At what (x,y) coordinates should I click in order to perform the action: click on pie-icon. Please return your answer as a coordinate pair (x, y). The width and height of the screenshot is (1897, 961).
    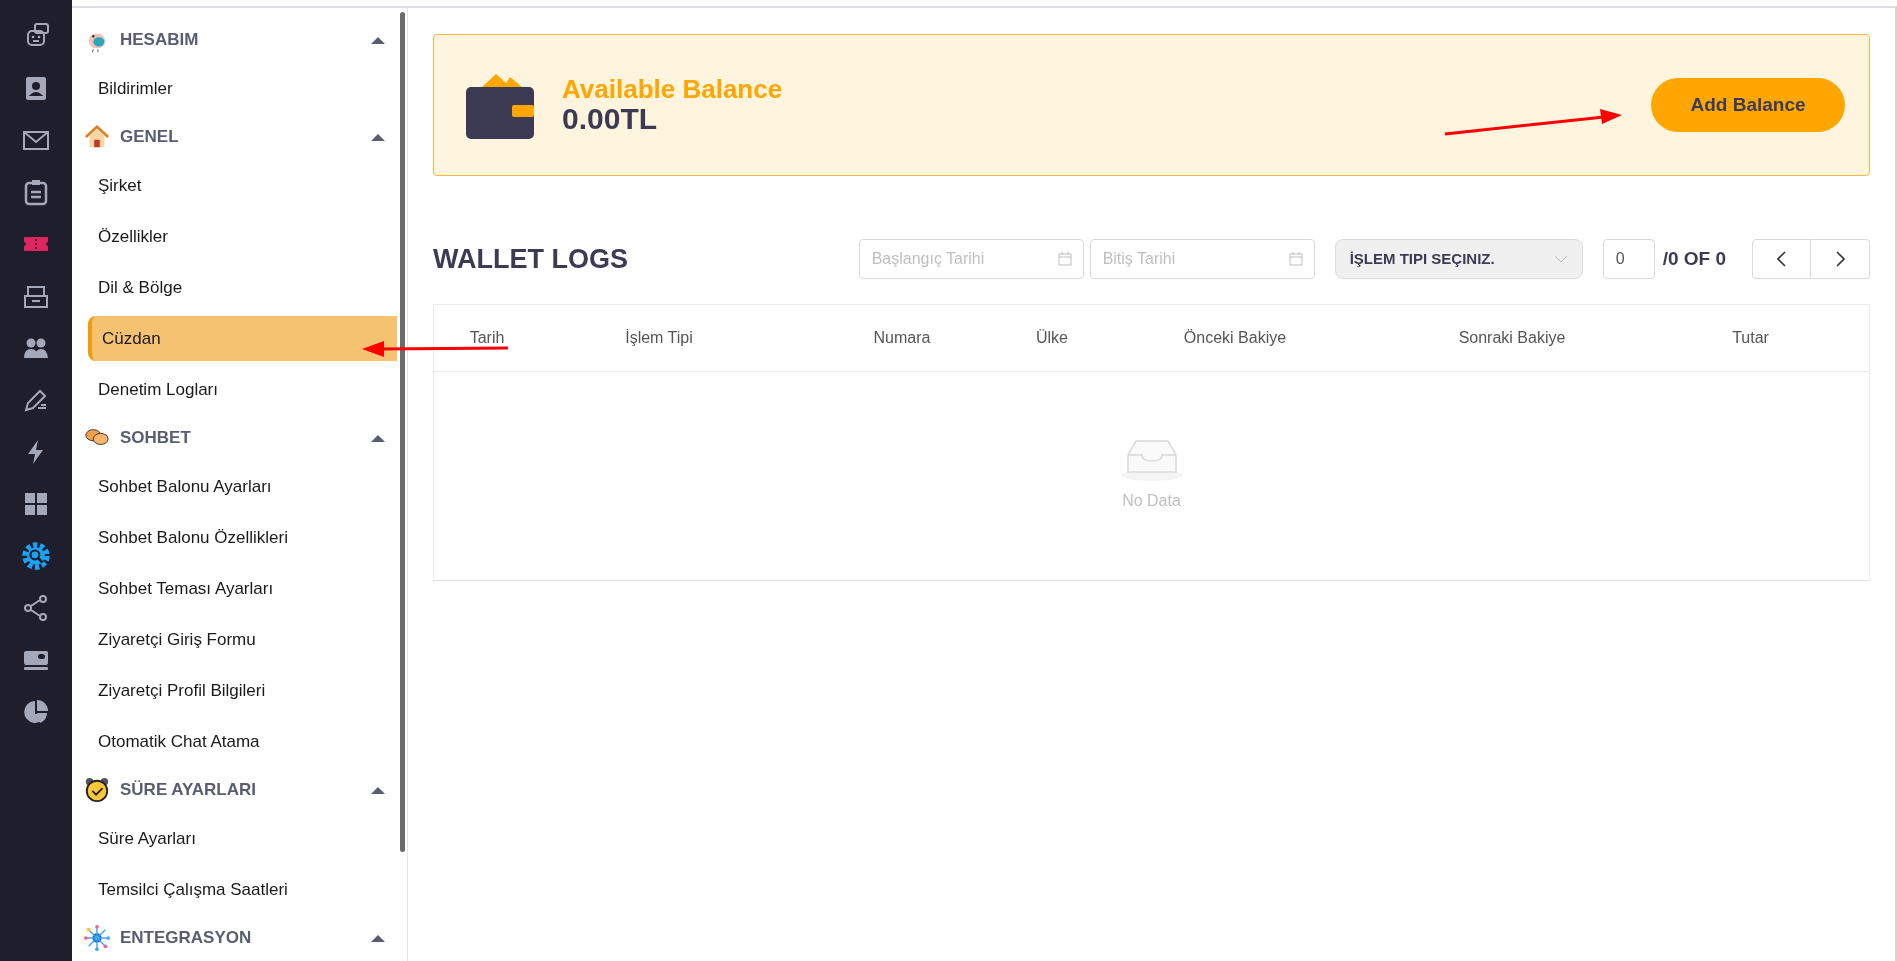
    Looking at the image, I should click on (36, 712).